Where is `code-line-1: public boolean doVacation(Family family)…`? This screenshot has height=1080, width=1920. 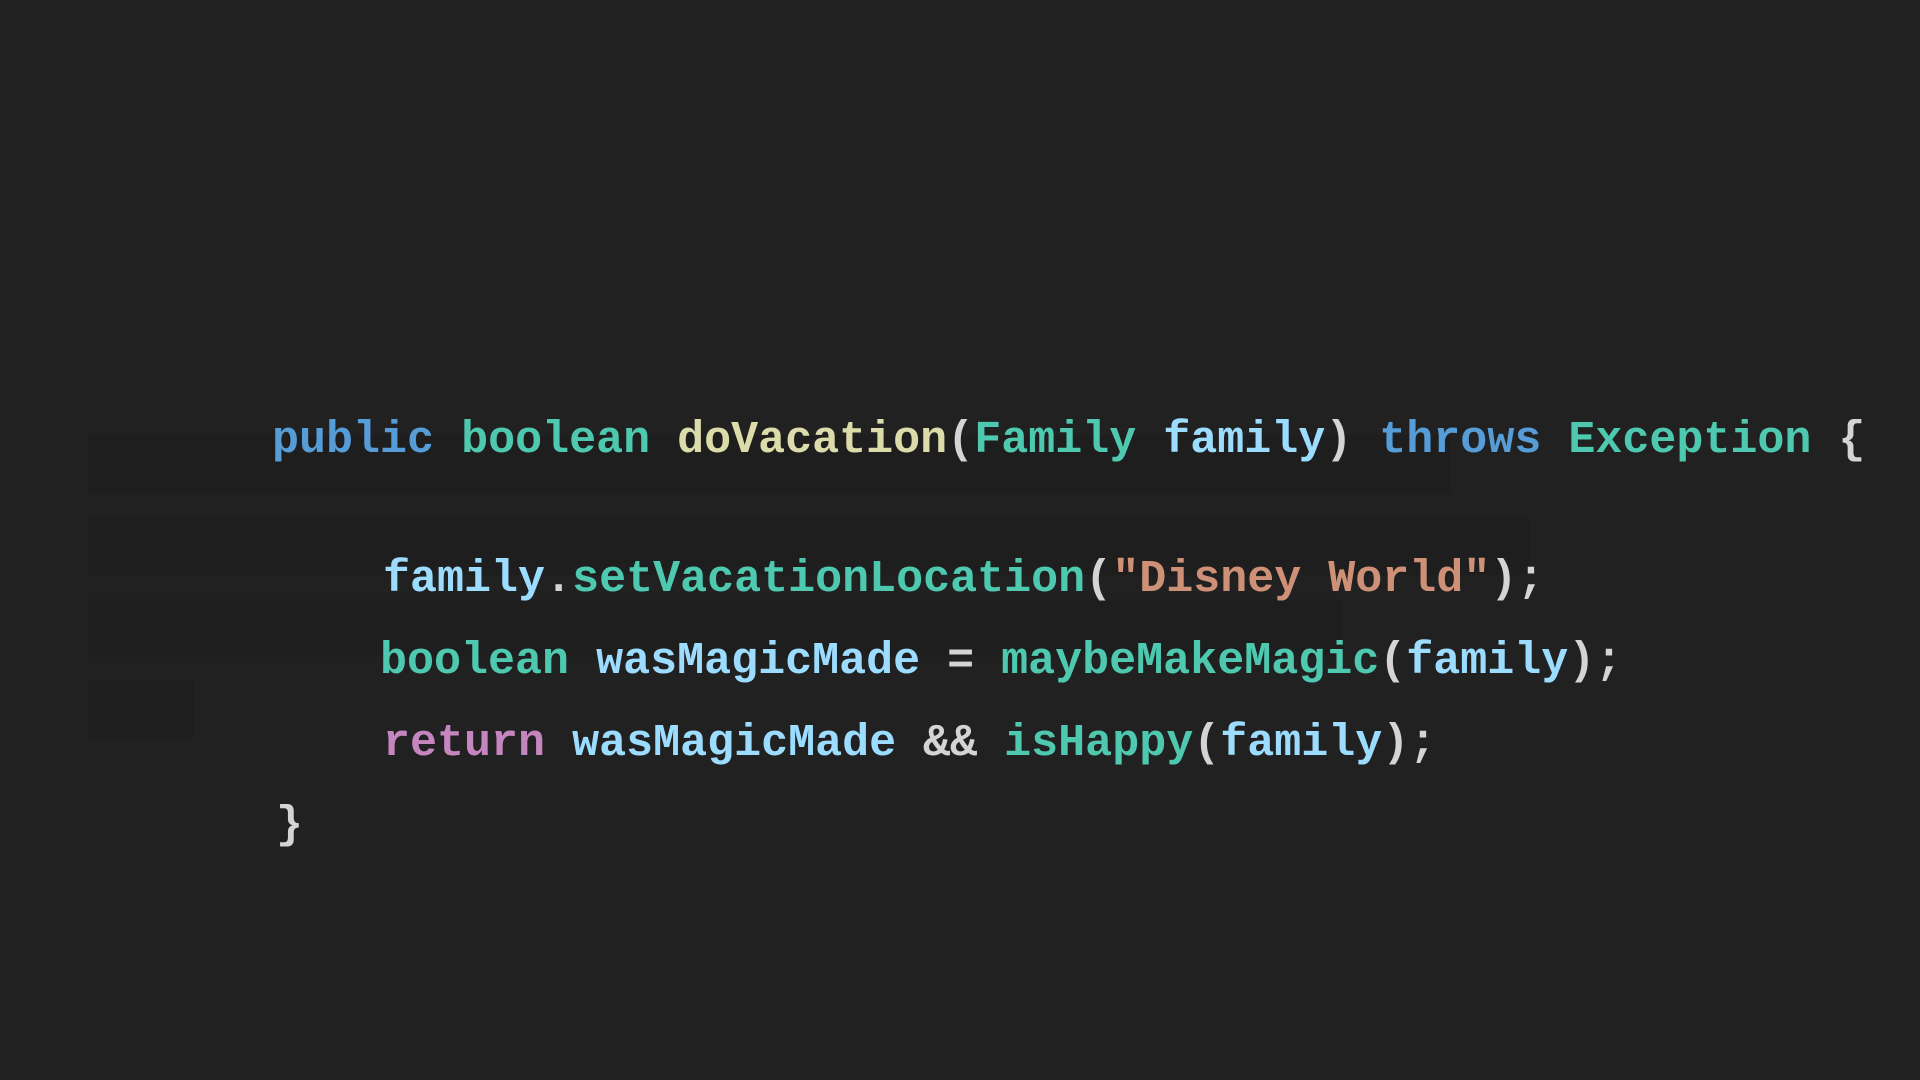
code-line-1: public boolean doVacation(Family family)… is located at coordinates (932, 410).